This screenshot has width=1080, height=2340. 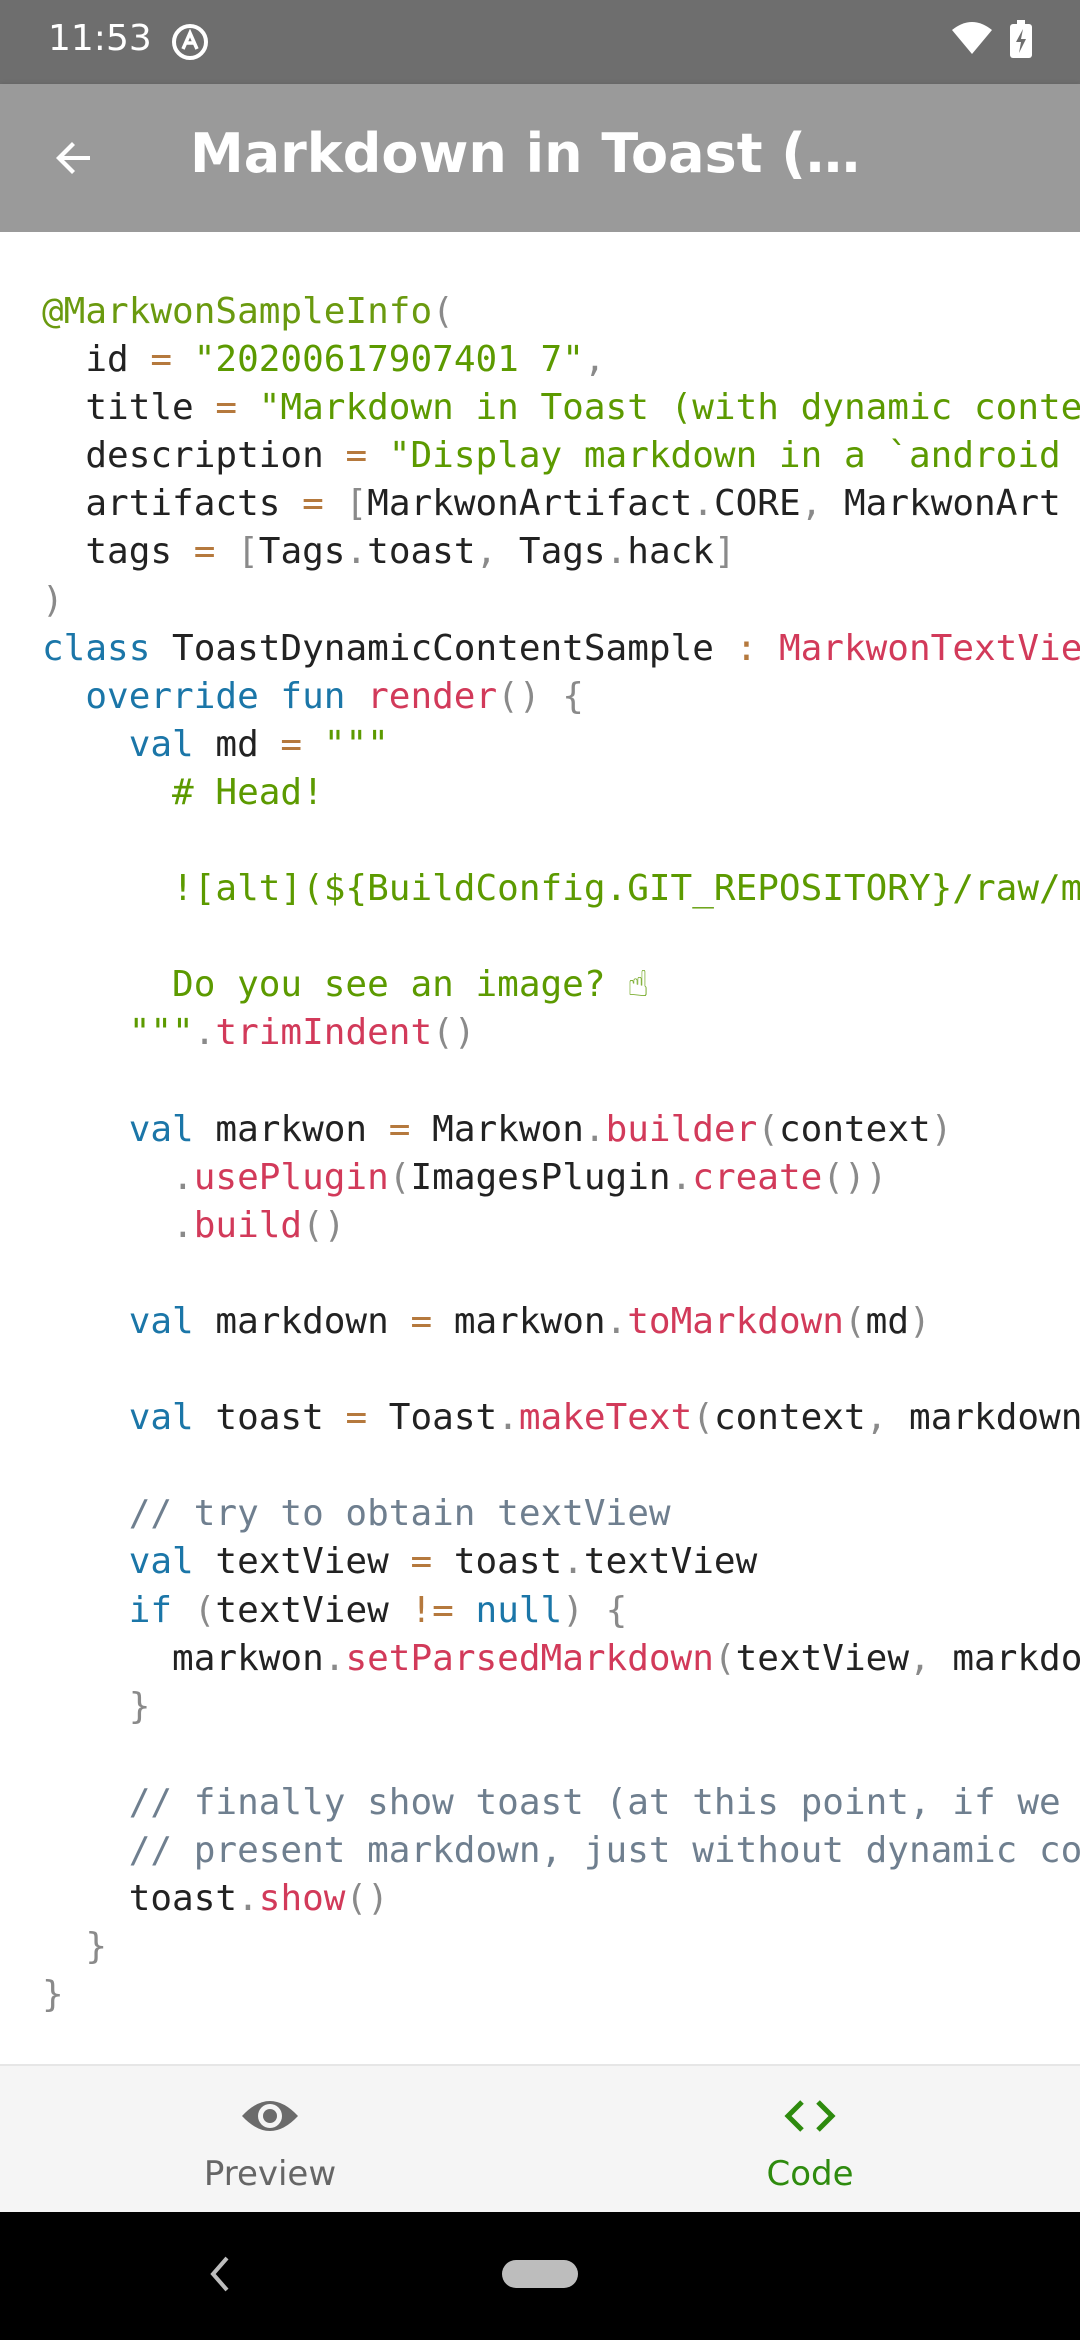 What do you see at coordinates (735, 1321) in the screenshot?
I see `code-token: toMarkdown` at bounding box center [735, 1321].